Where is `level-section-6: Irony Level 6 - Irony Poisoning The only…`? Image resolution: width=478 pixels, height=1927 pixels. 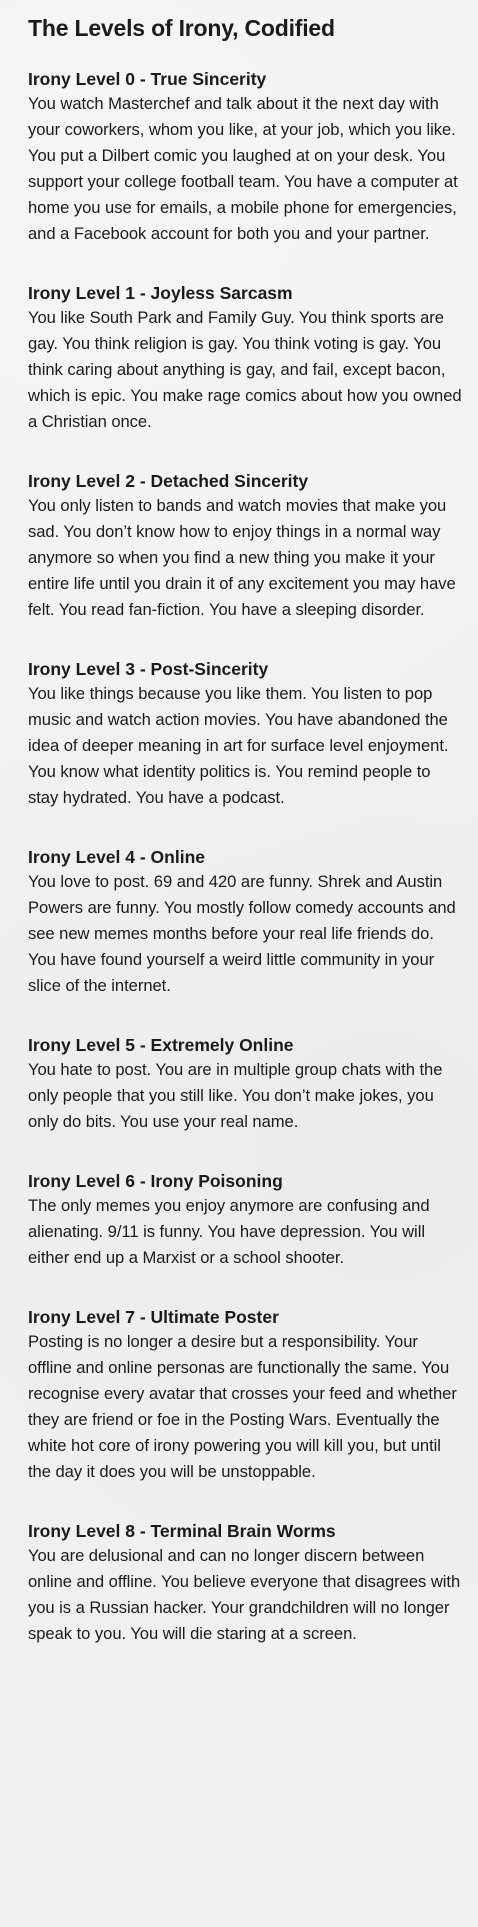 level-section-6: Irony Level 6 - Irony Poisoning The only… is located at coordinates (246, 1220).